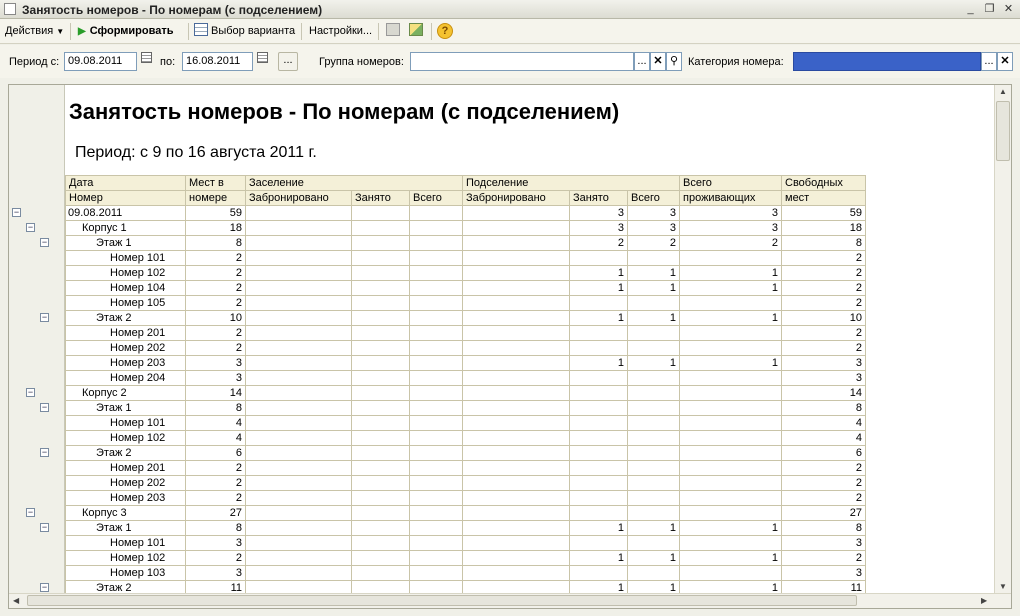 The height and width of the screenshot is (616, 1020). I want to click on scroll-down-icon: ▼, so click(1003, 586).